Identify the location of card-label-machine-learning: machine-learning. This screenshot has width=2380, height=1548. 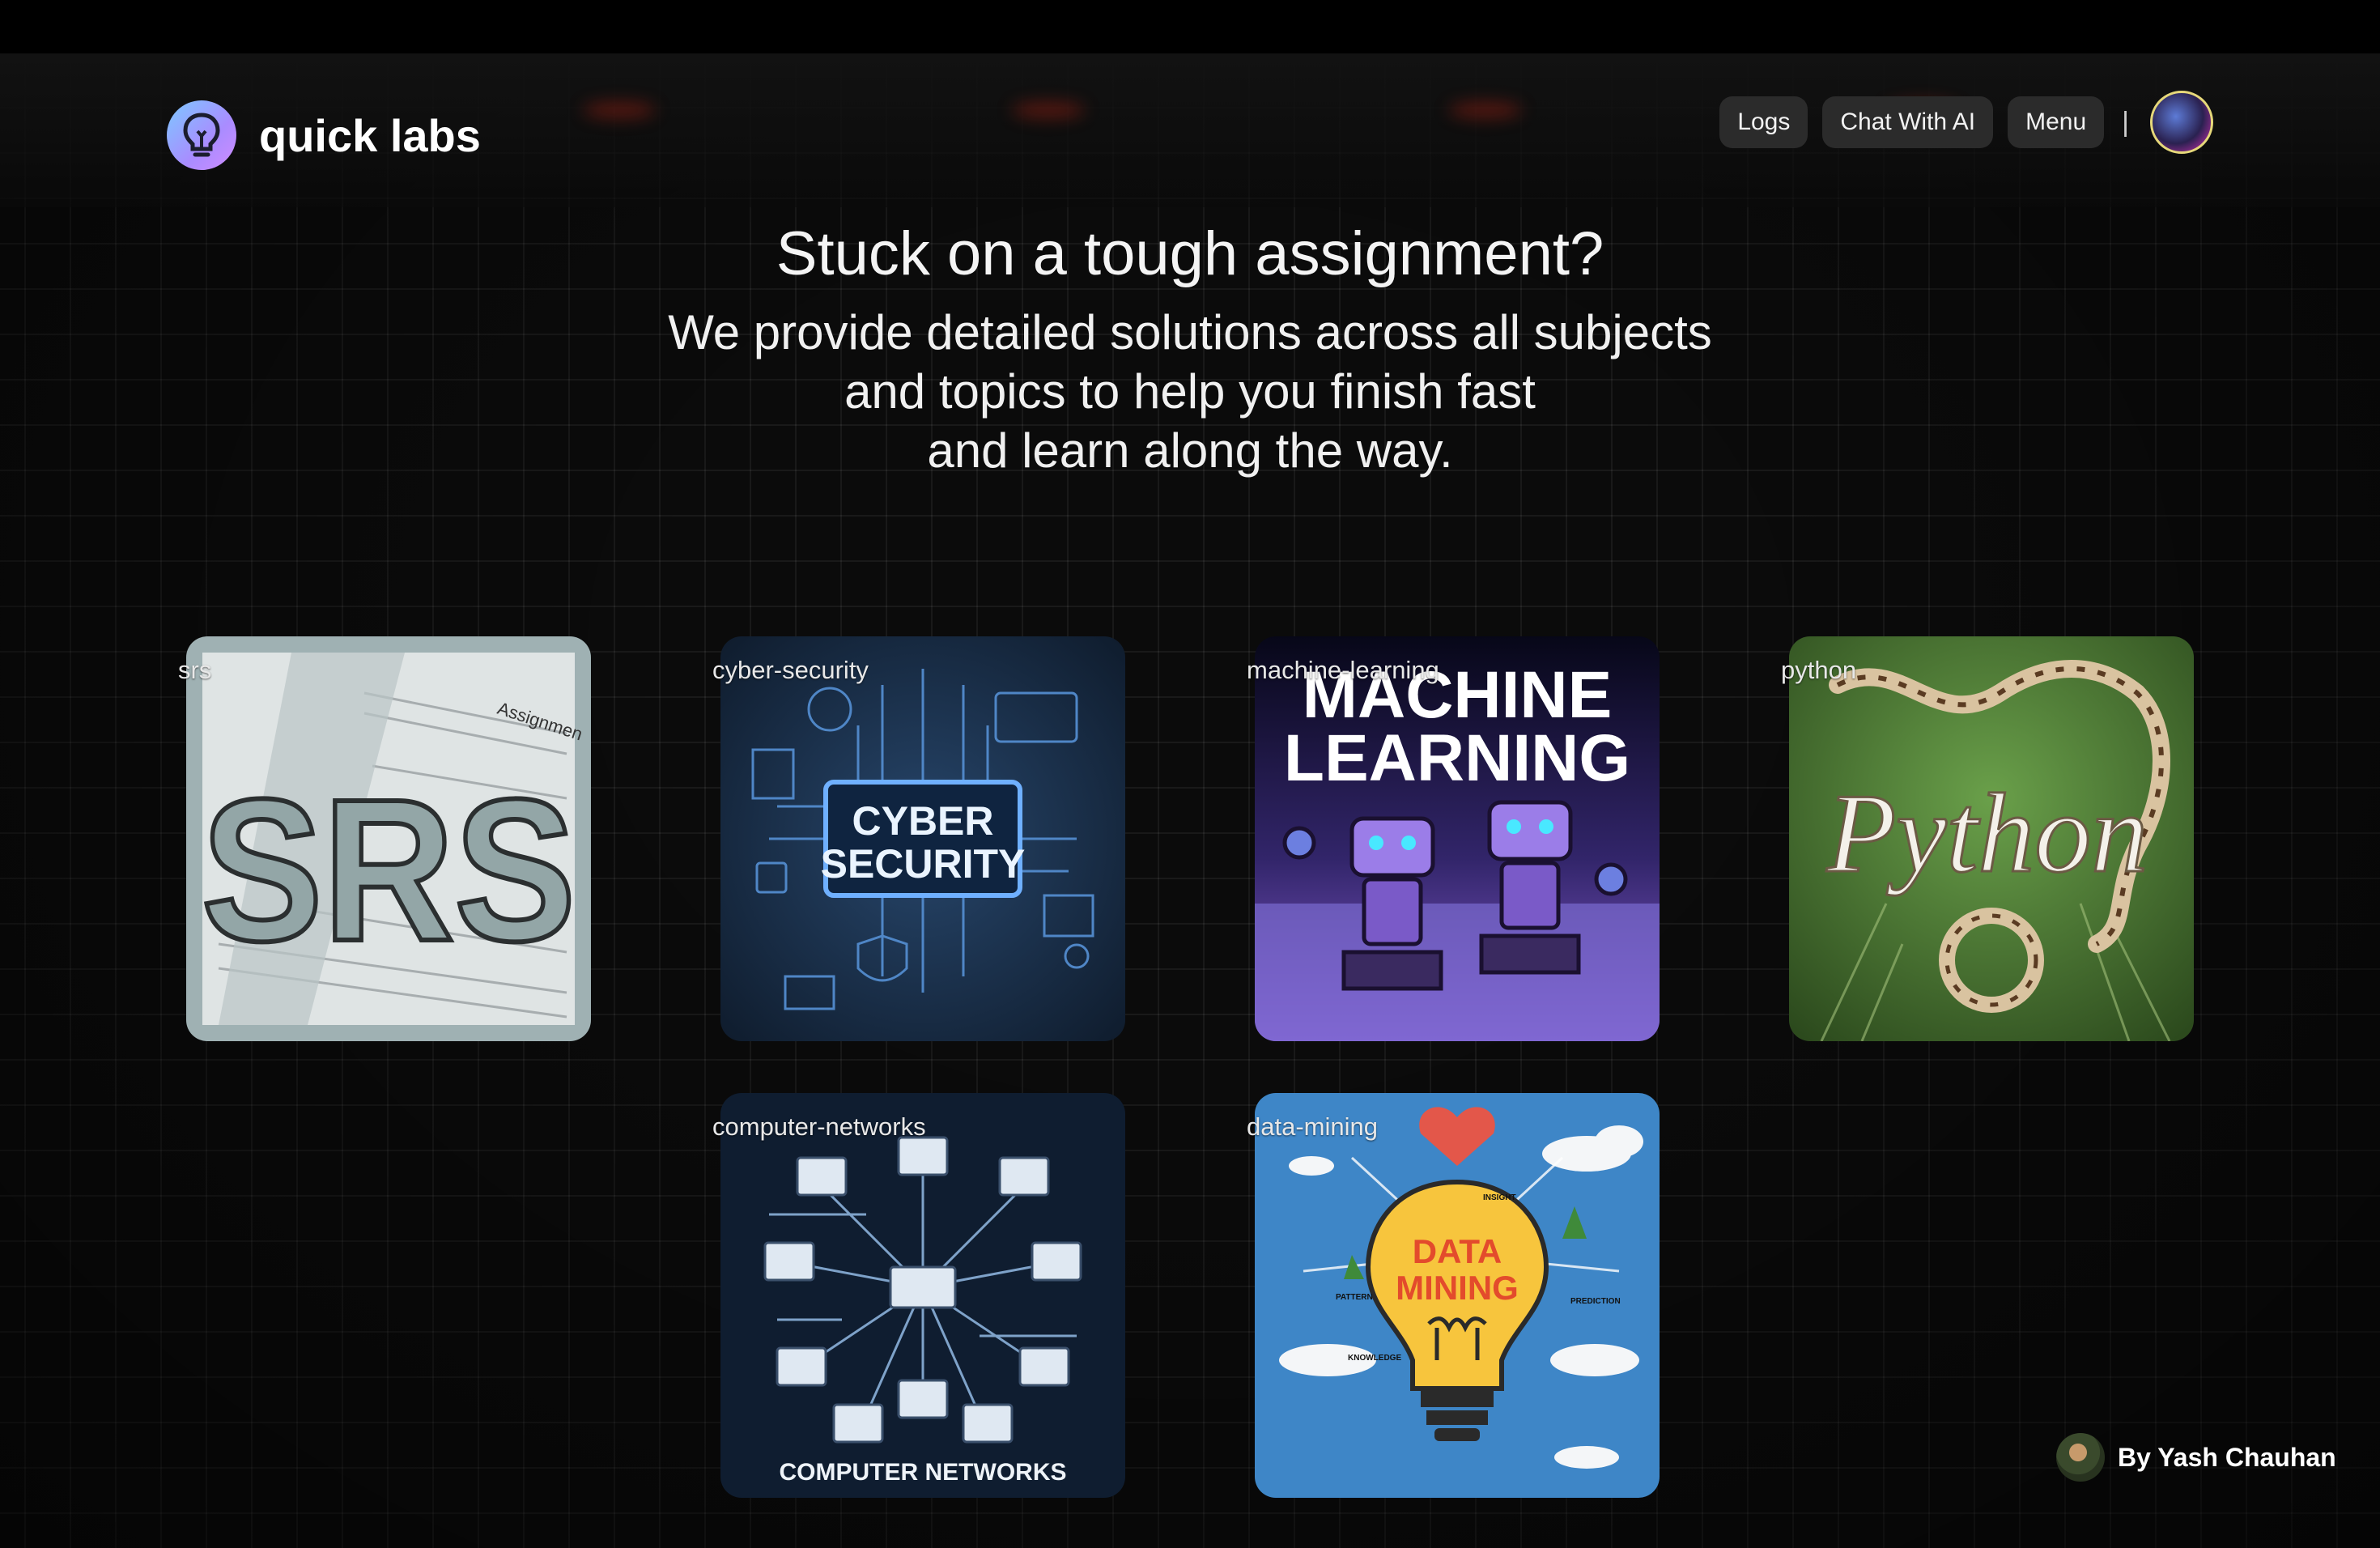
(1343, 670).